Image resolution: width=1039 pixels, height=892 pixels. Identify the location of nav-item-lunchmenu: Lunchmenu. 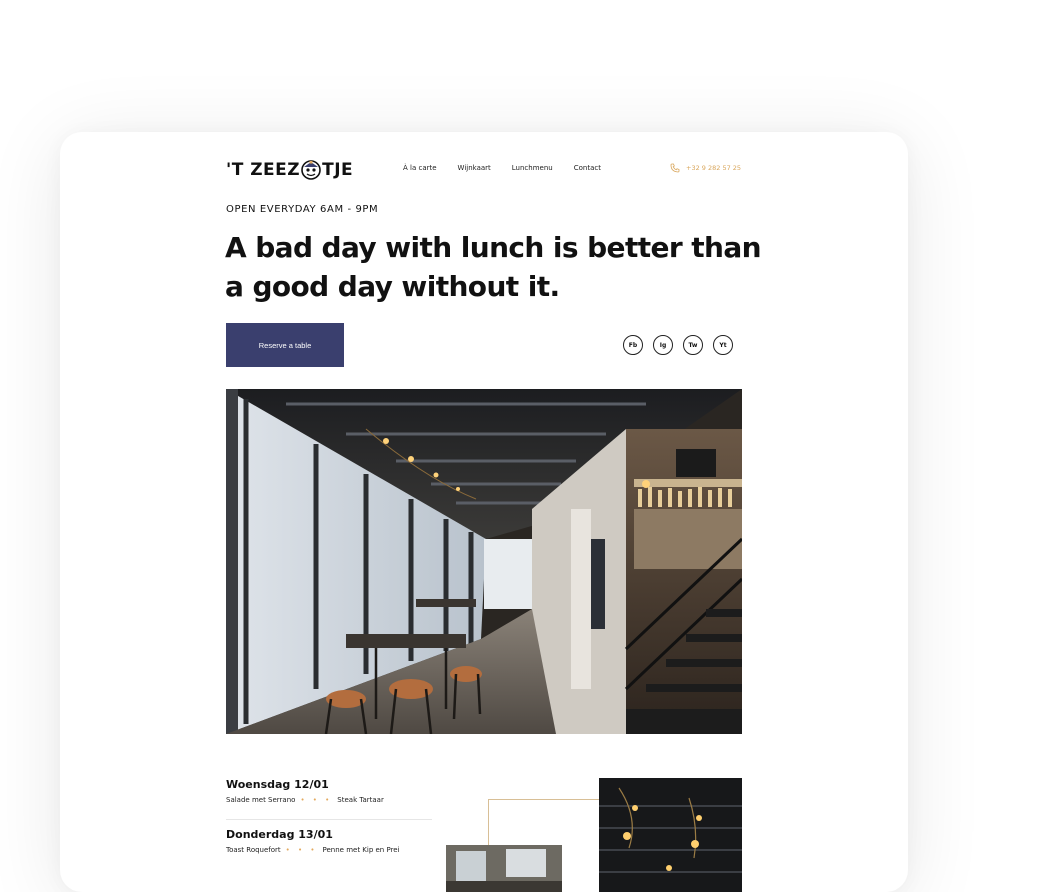
(532, 168).